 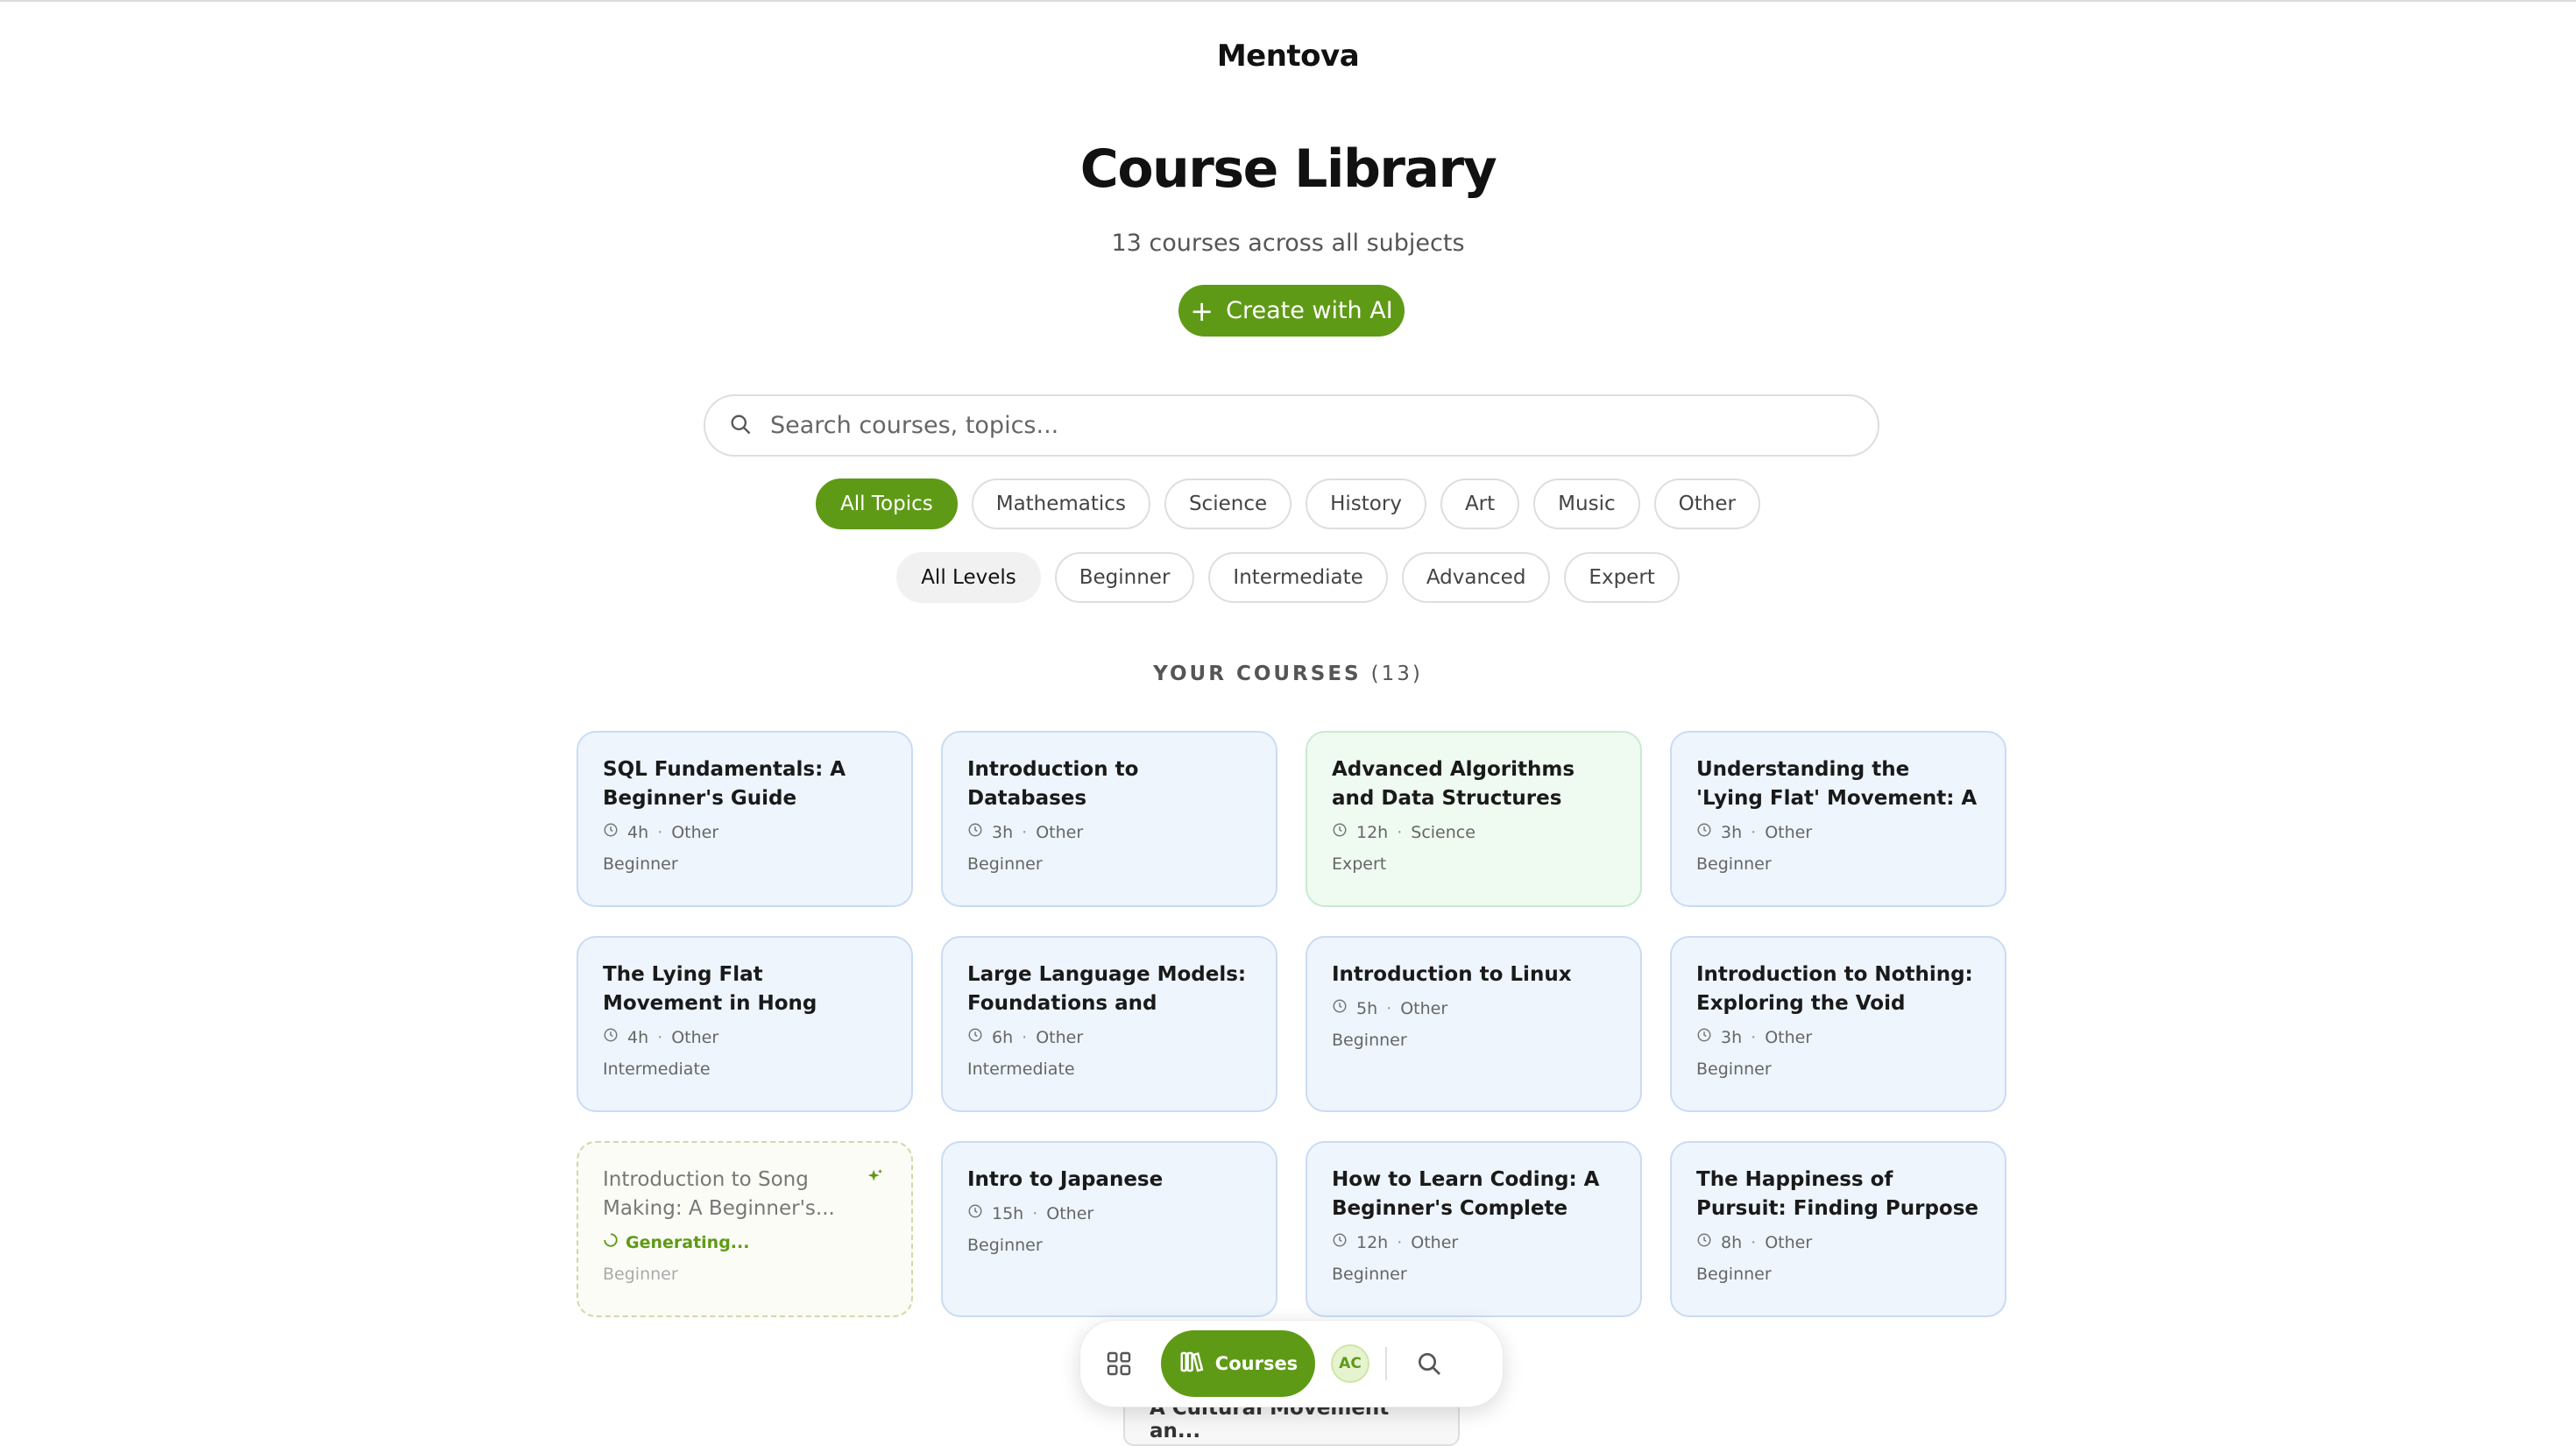 I want to click on course-meta: 5h · Other, so click(x=1474, y=1008).